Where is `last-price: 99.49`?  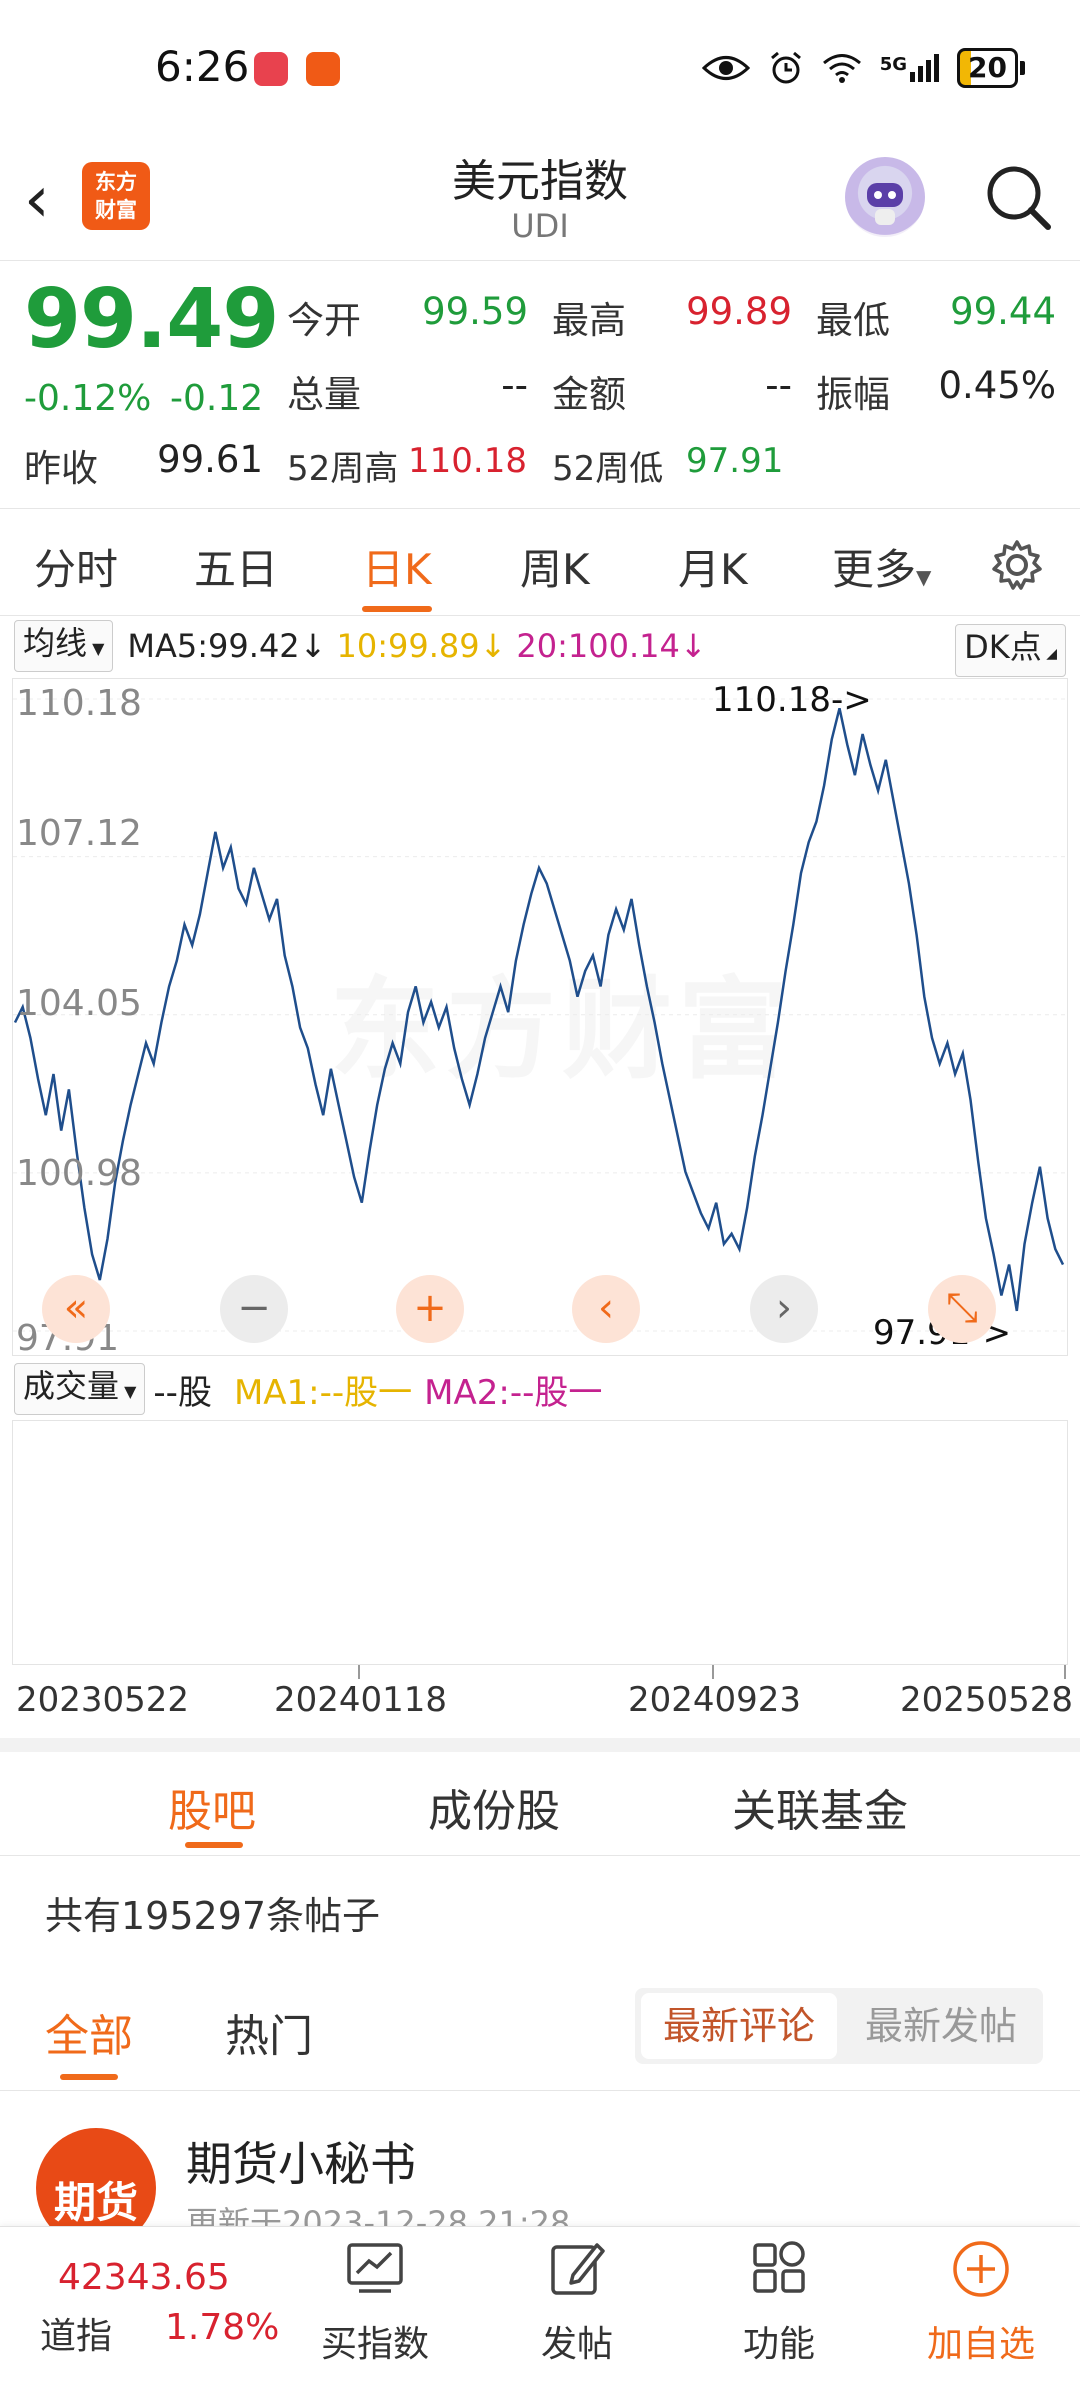 last-price: 99.49 is located at coordinates (151, 319).